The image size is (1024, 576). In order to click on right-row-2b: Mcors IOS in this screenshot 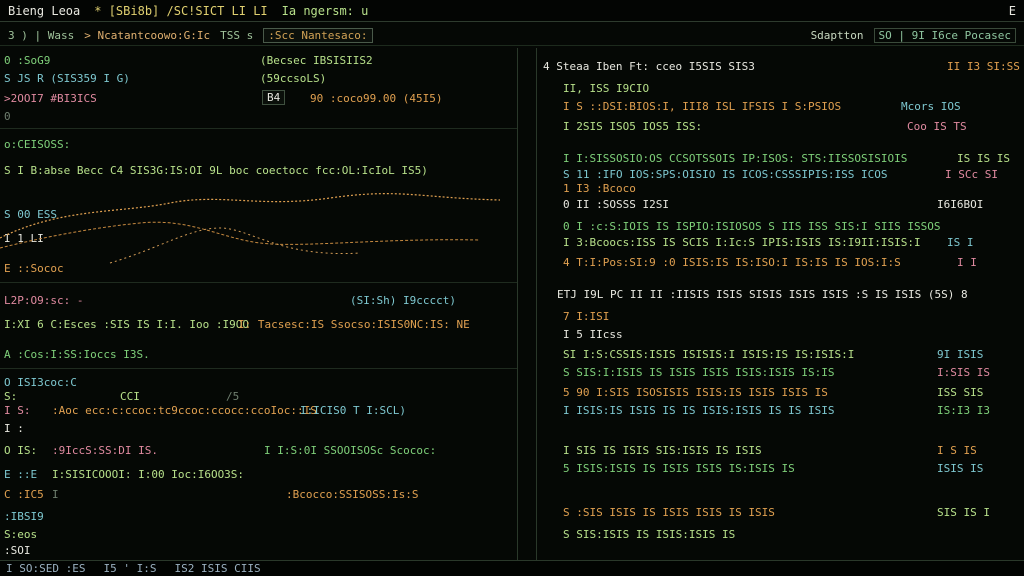, I will do `click(931, 106)`.